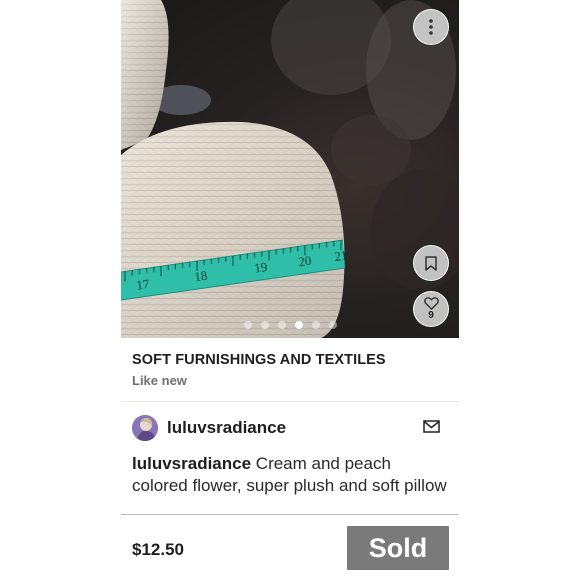 This screenshot has width=580, height=580. What do you see at coordinates (304, 261) in the screenshot?
I see `tape-number: 20` at bounding box center [304, 261].